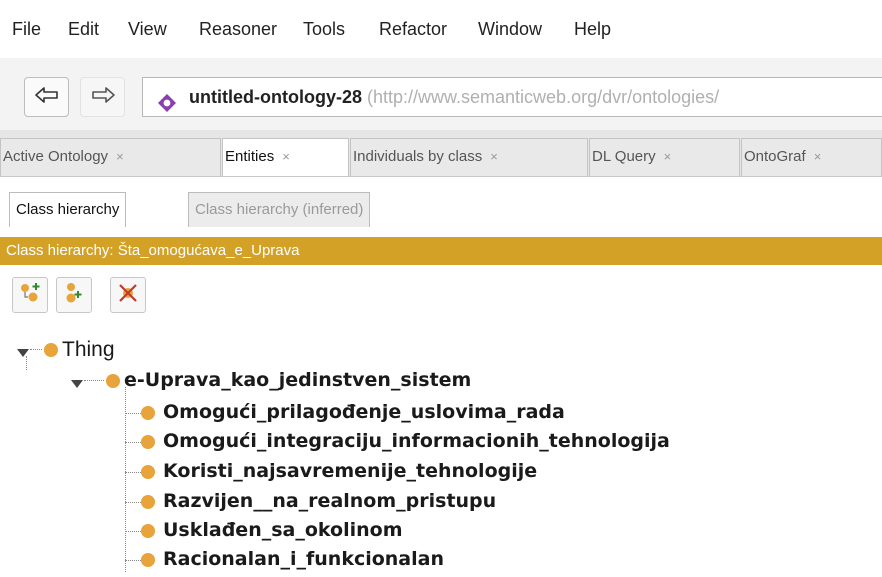 The image size is (882, 577). Describe the element at coordinates (441, 297) in the screenshot. I see `class-toolbar` at that location.